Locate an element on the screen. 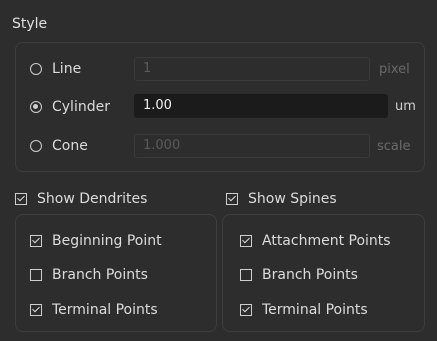 This screenshot has width=437, height=341. radio-cylinder-indicator is located at coordinates (36, 107).